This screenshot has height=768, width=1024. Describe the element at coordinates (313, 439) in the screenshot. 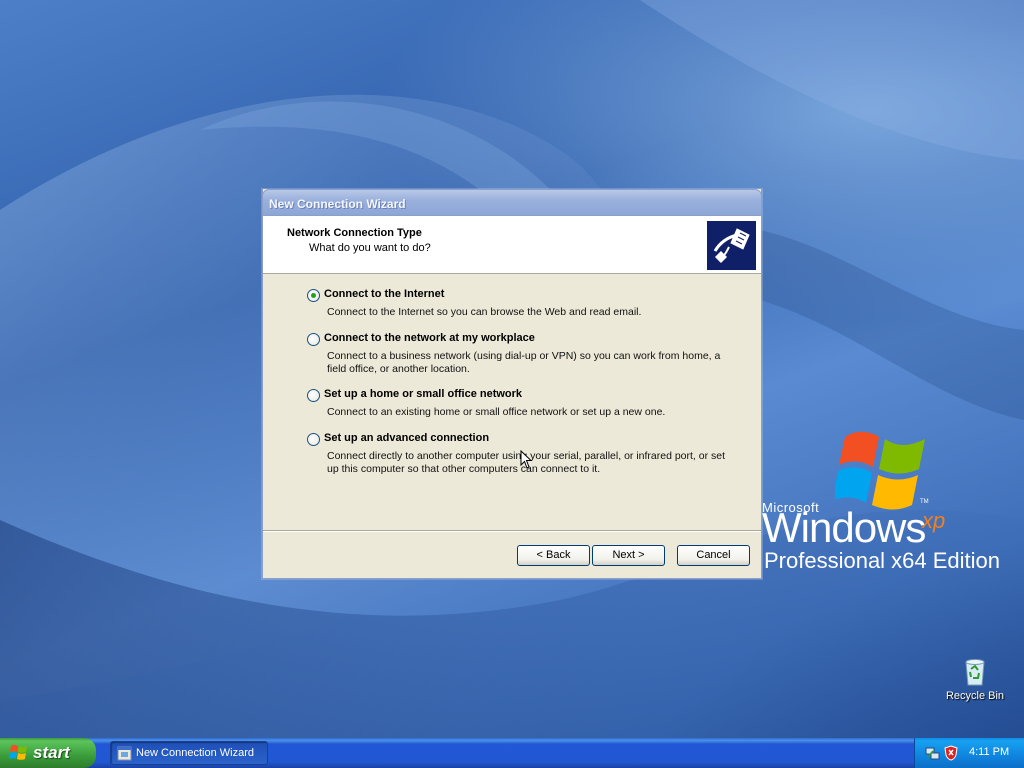

I see `radio-advanced-connection` at that location.